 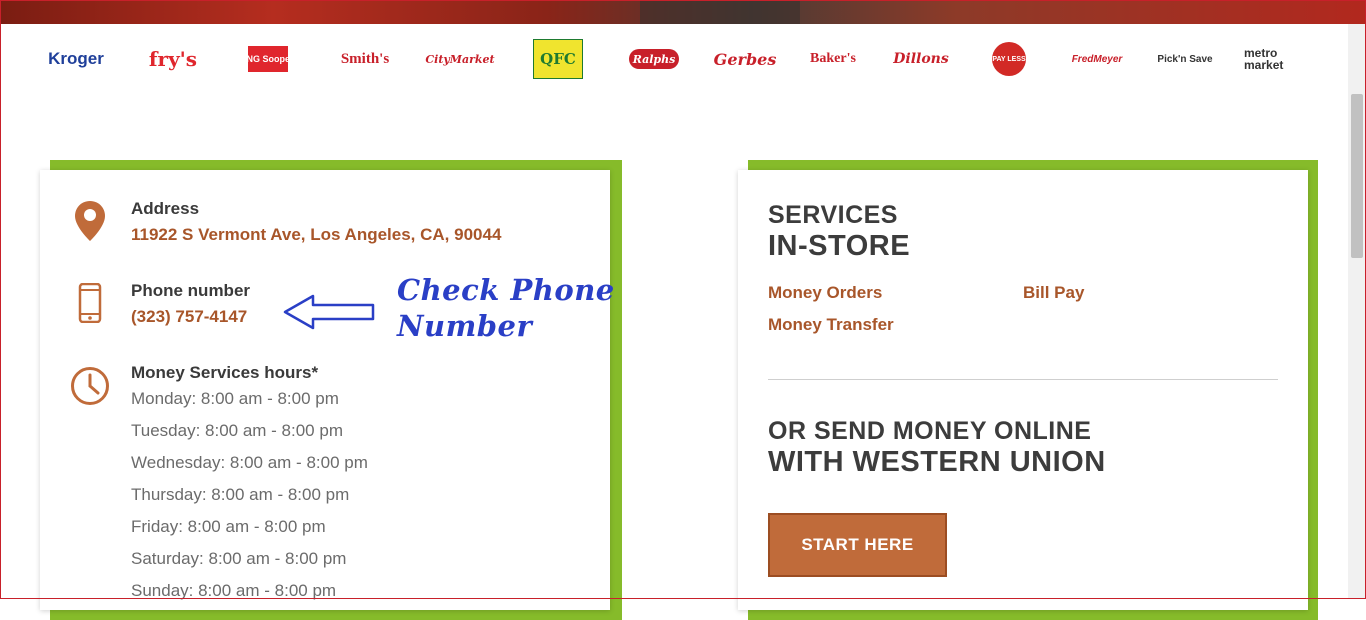 I want to click on send-money-line1: OR SEND MONEY ONLINE, so click(x=930, y=431).